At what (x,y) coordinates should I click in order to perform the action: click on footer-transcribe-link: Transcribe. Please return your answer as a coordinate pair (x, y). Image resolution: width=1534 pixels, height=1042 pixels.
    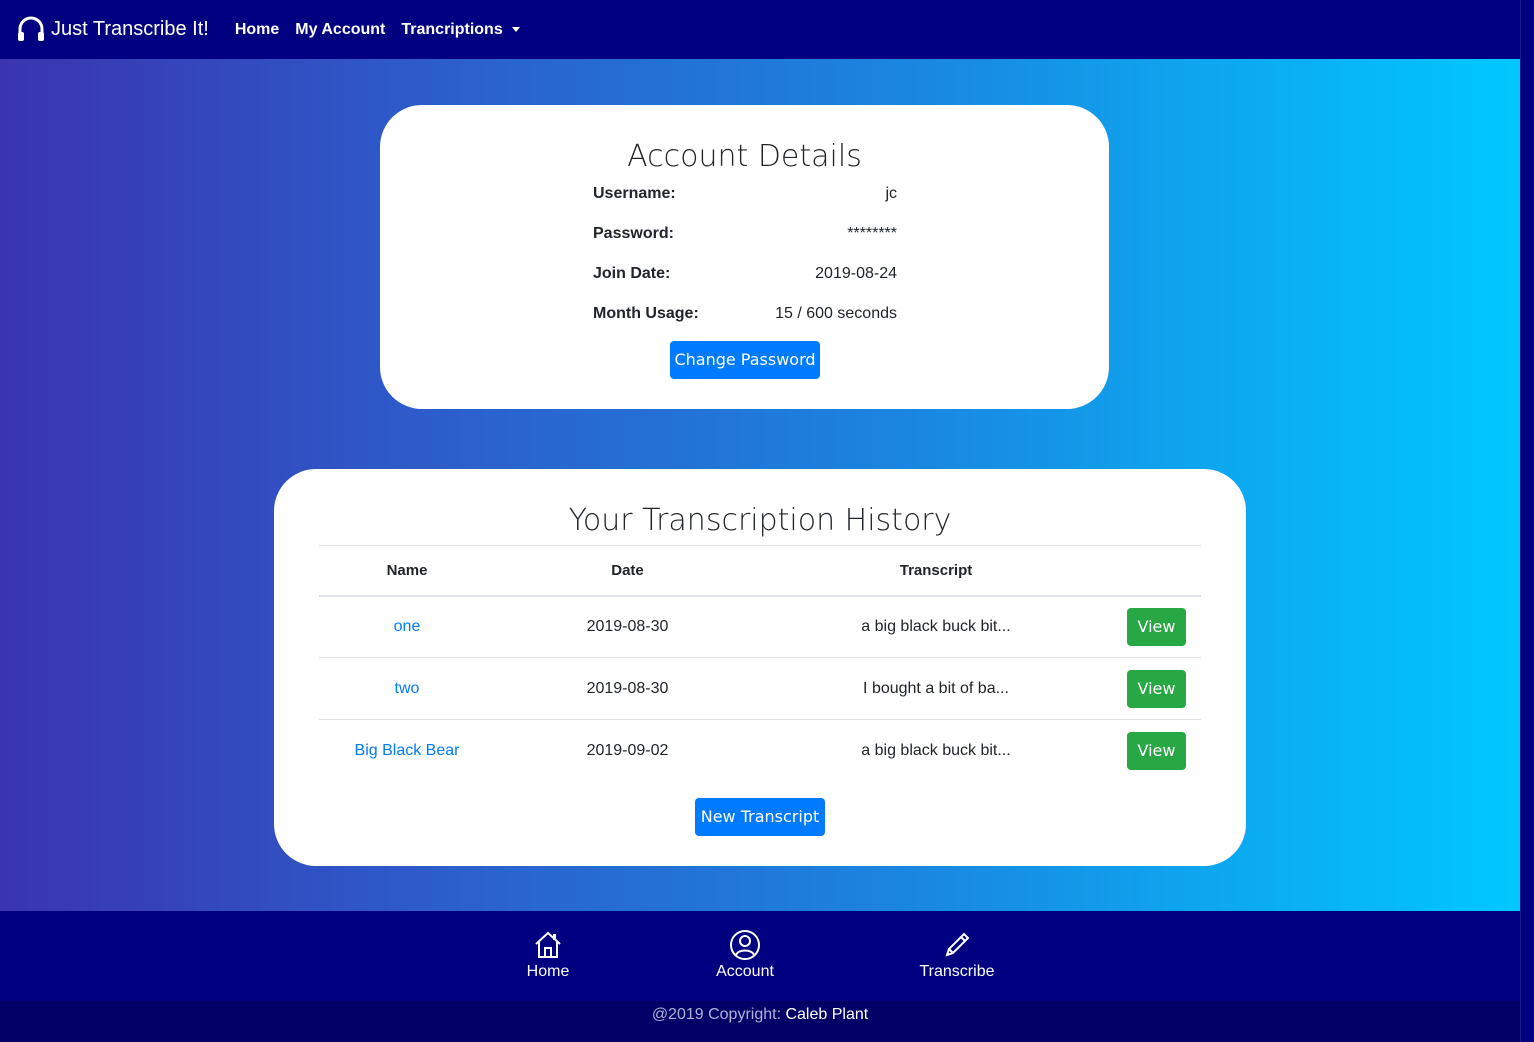
    Looking at the image, I should click on (957, 955).